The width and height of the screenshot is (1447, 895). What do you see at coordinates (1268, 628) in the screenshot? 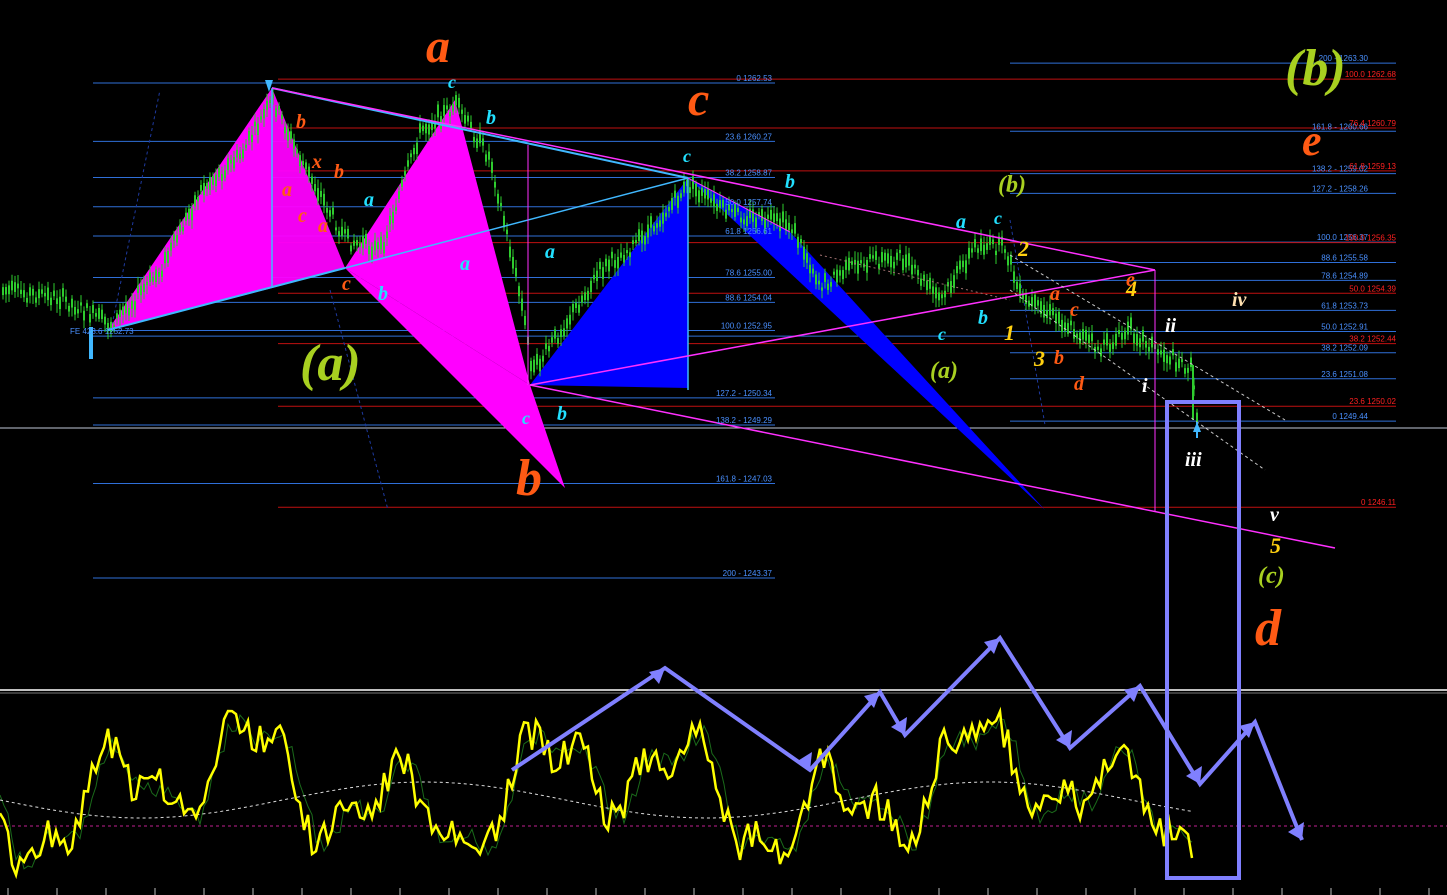
I see `wave-label-d-big: d` at bounding box center [1268, 628].